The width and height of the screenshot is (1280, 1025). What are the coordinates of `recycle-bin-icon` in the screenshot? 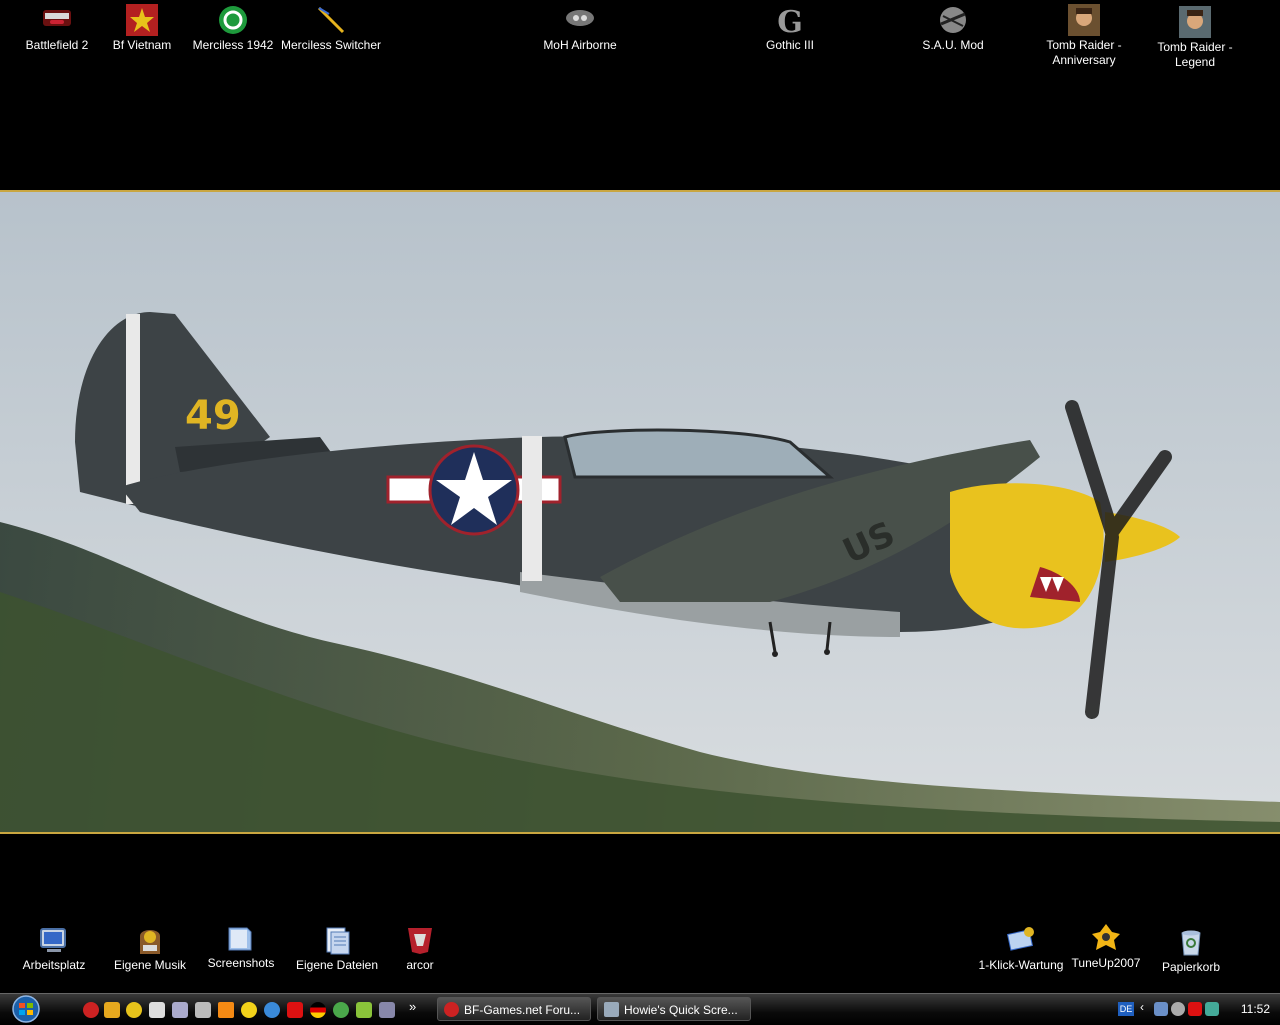 It's located at (1191, 943).